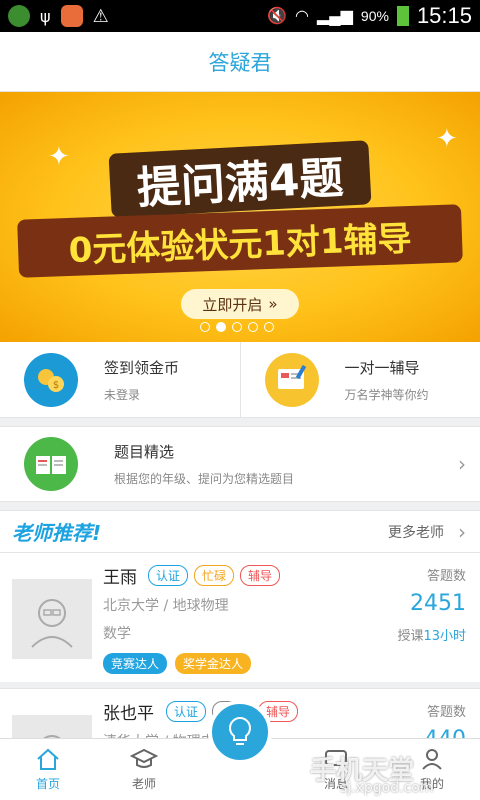 The height and width of the screenshot is (800, 480). Describe the element at coordinates (334, 16) in the screenshot. I see `signal-icon: ▂▄▆` at that location.